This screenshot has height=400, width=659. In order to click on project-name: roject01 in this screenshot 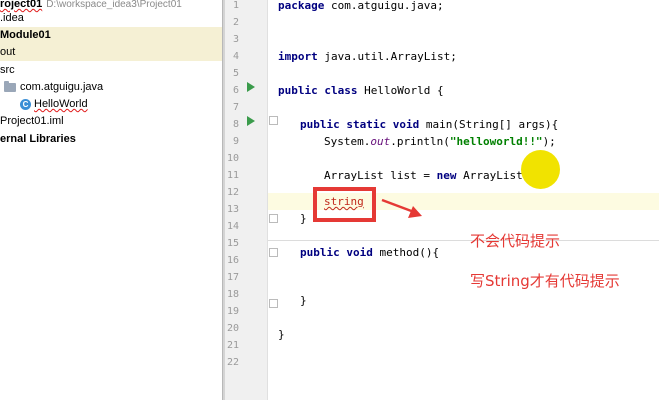, I will do `click(21, 5)`.